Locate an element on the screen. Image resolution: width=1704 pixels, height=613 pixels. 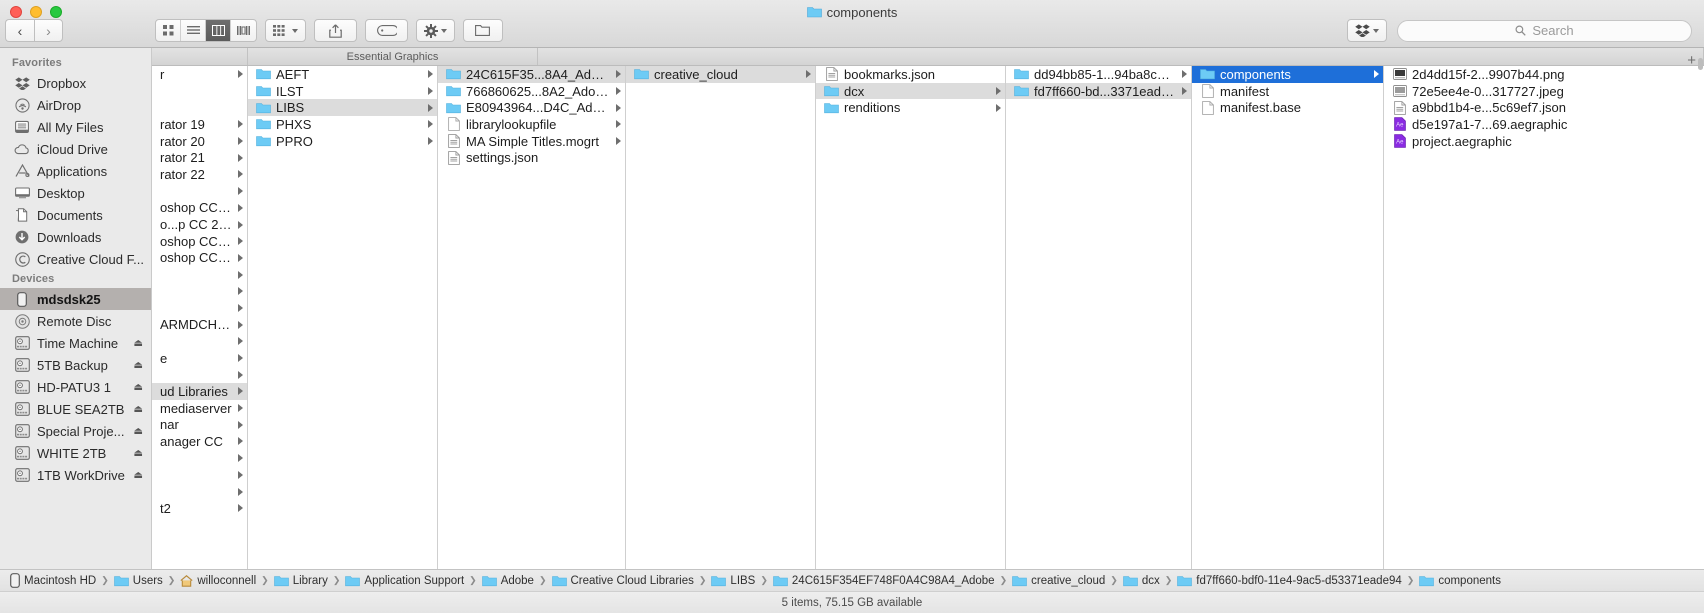
column-row: 24C615F35...8A4_AdobeID is located at coordinates (531, 74).